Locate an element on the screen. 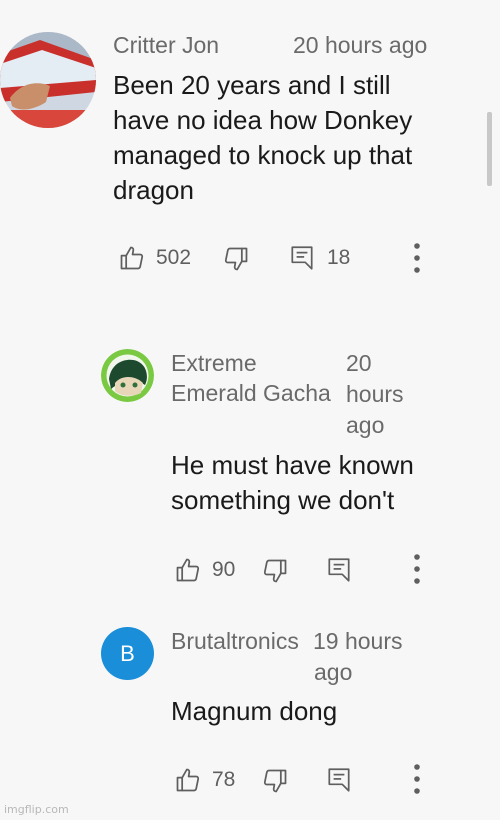 The width and height of the screenshot is (500, 820). comment-author: Brutaltronics is located at coordinates (235, 641).